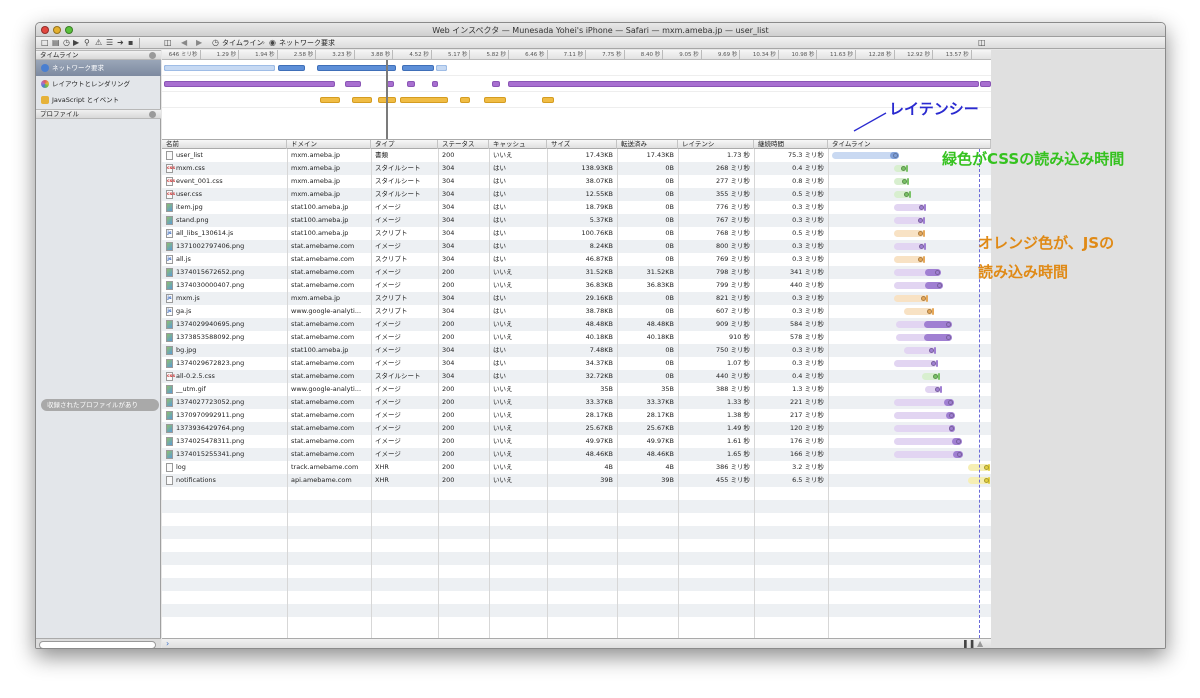 The width and height of the screenshot is (1200, 698). I want to click on column-header-5: サイズ, so click(582, 144).